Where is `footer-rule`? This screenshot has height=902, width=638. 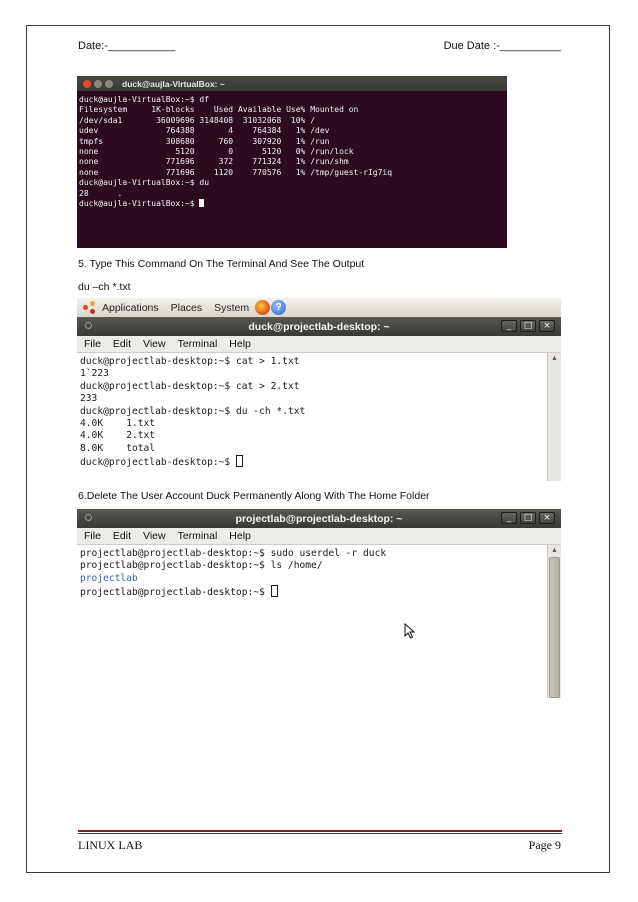
footer-rule is located at coordinates (320, 831).